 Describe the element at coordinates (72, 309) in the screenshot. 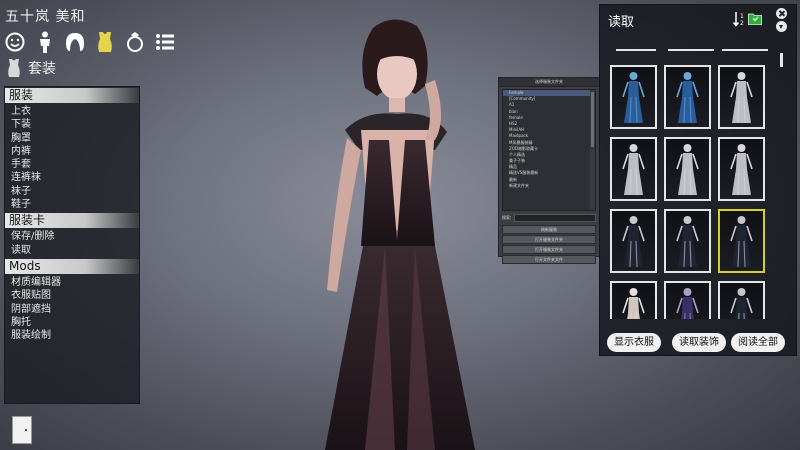

I see `menu-item-censor: 阴部遮挡` at that location.